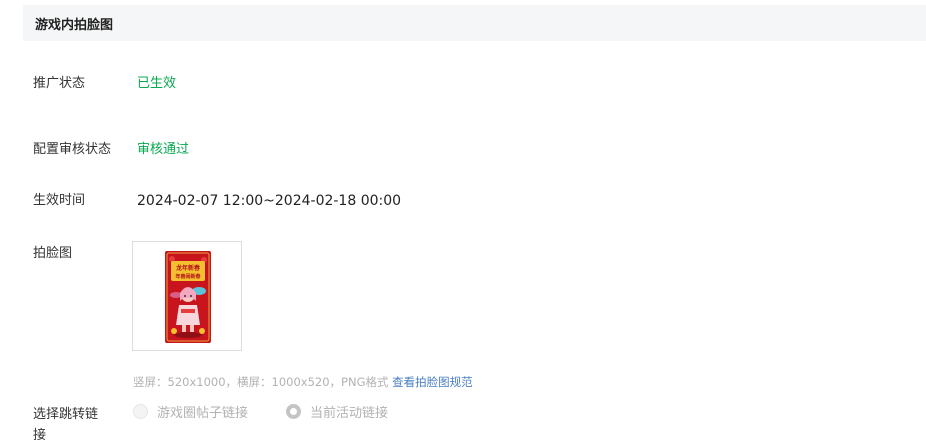  I want to click on image-spec-link: 查看拍脸图规范, so click(432, 382).